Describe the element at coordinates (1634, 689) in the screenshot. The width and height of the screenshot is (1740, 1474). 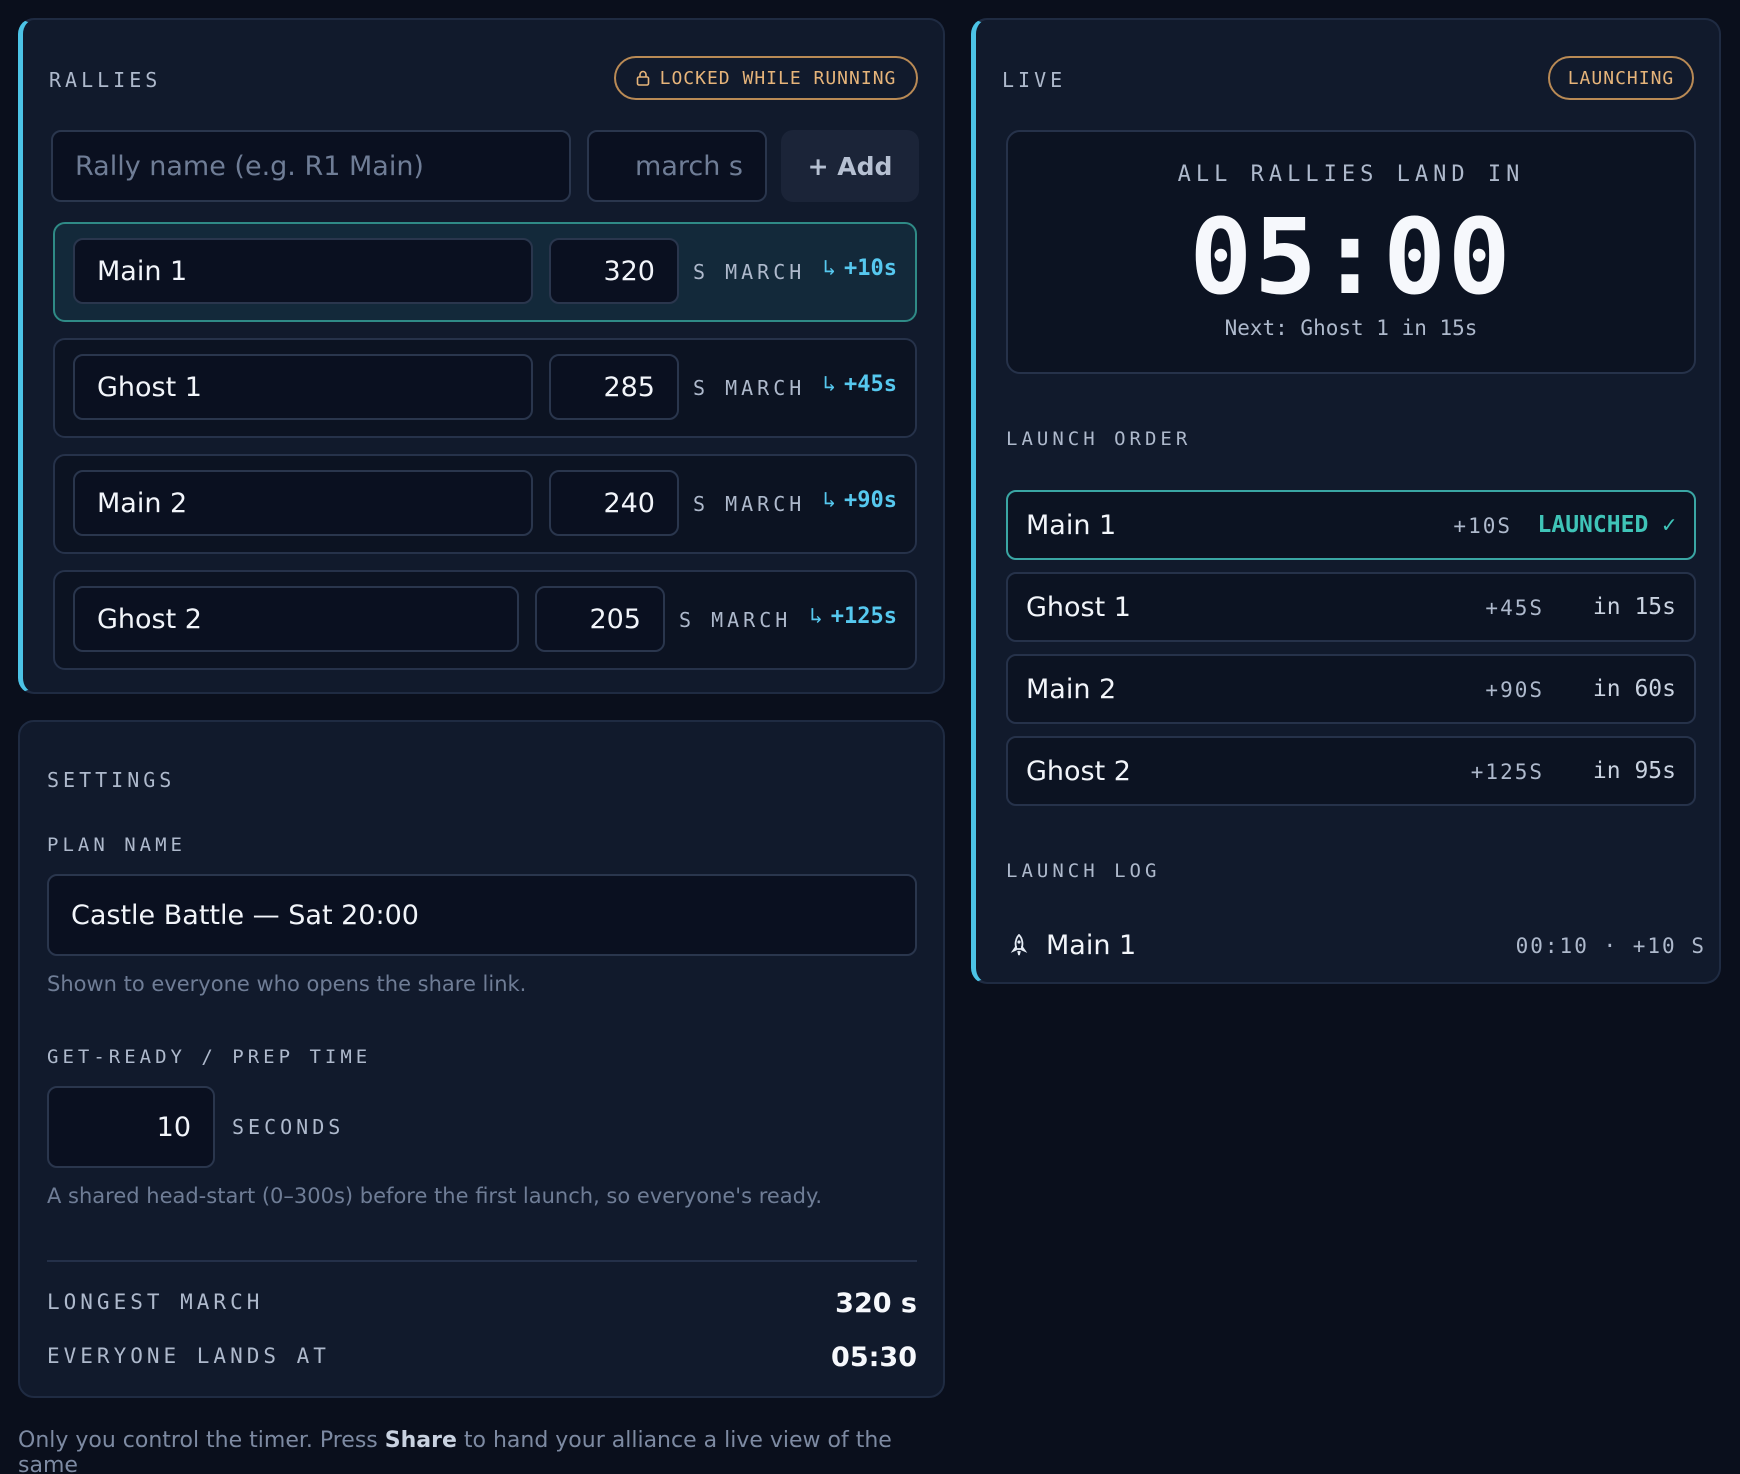
I see `order-status: in 60s` at that location.